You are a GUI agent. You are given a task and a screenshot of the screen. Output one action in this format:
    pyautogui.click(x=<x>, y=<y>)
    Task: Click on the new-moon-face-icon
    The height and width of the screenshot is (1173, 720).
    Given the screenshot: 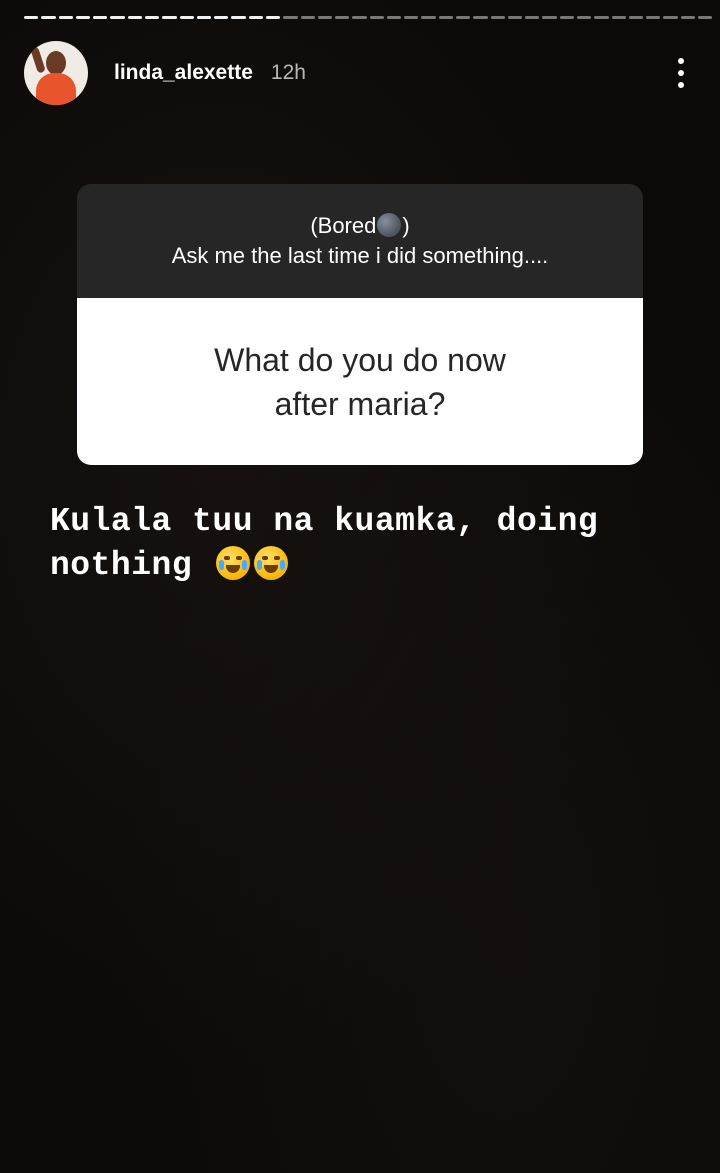 What is the action you would take?
    pyautogui.click(x=389, y=225)
    